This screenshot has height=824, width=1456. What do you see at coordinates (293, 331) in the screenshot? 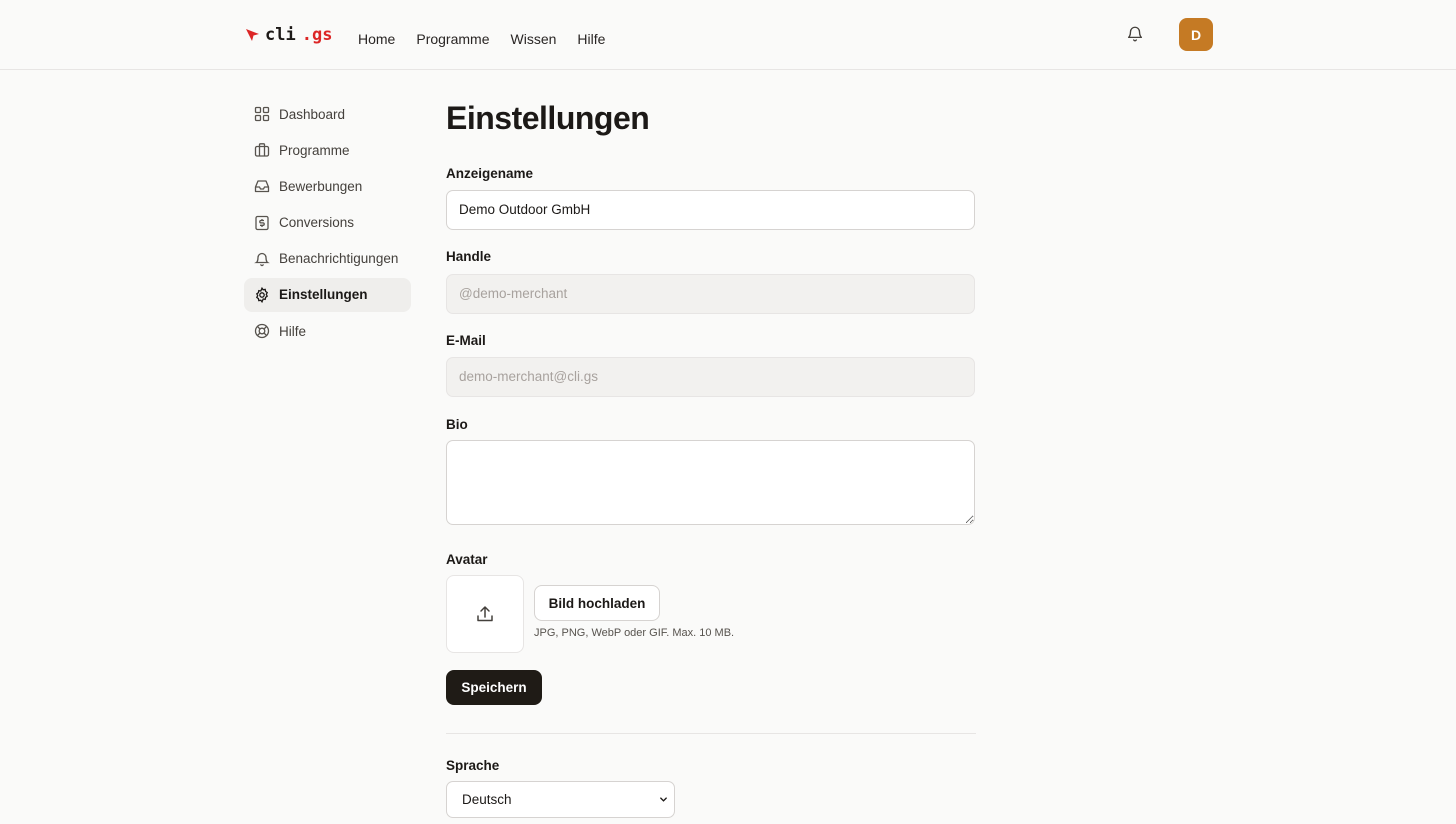
I see `sidebar-item-label: Hilfe` at bounding box center [293, 331].